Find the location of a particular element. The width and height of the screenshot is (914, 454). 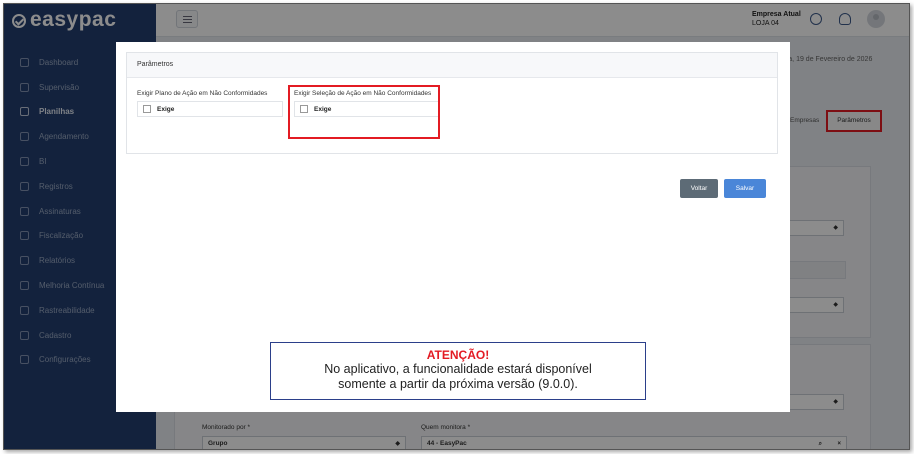

highlight-box is located at coordinates (364, 112).